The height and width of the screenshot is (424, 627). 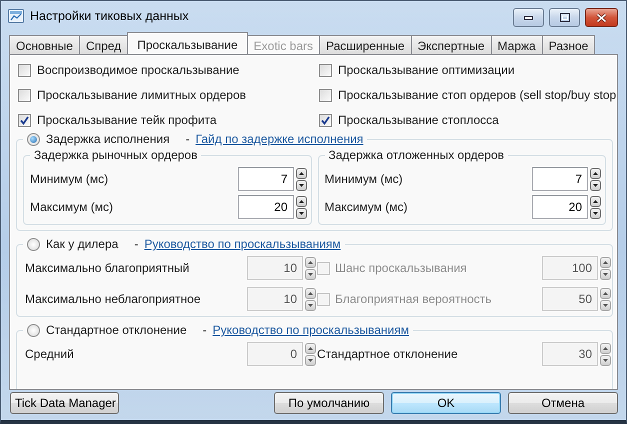 What do you see at coordinates (387, 354) in the screenshot?
I see `field-label: Стандартное отклонение` at bounding box center [387, 354].